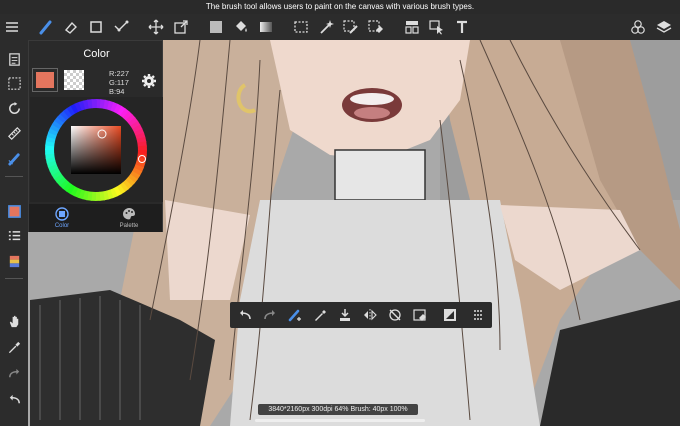 This screenshot has width=680, height=426. I want to click on pages-icon, so click(14, 59).